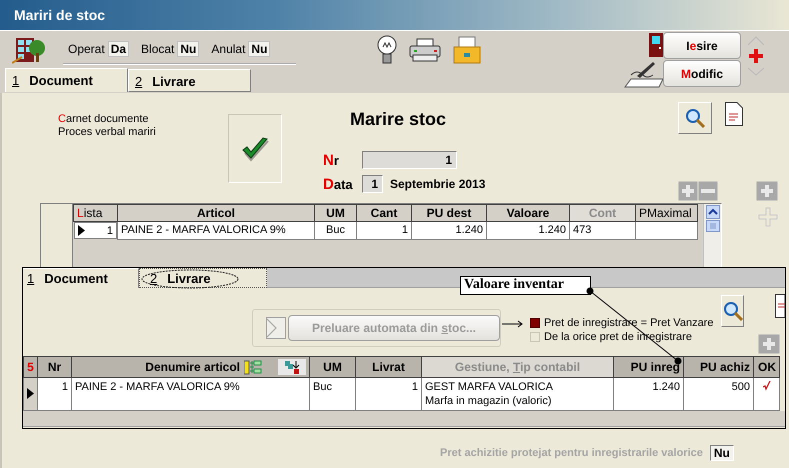  I want to click on column-header: PU dest, so click(449, 213).